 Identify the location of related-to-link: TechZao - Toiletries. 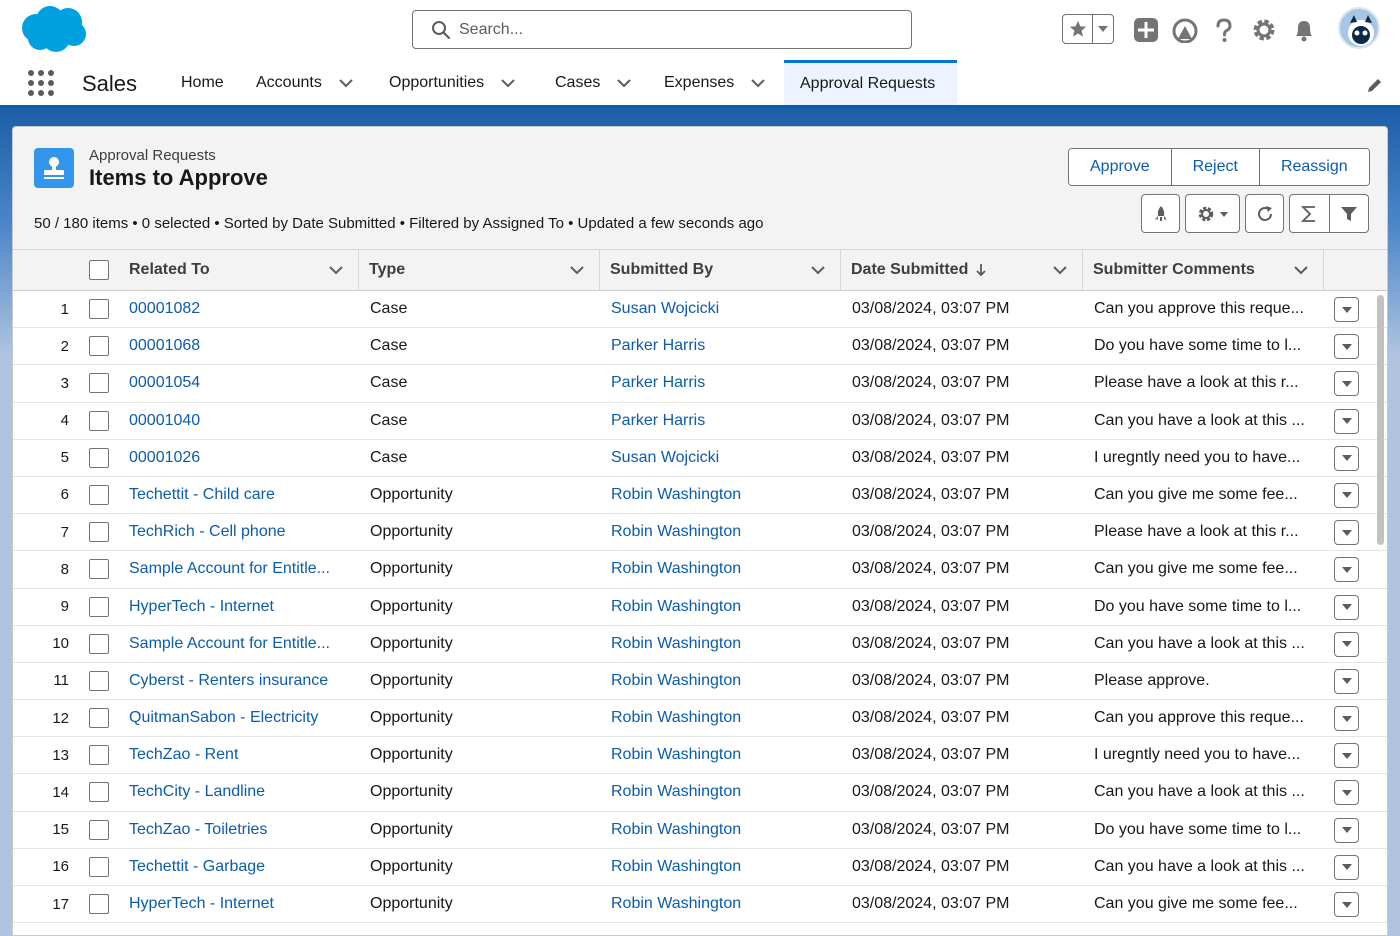
(242, 830).